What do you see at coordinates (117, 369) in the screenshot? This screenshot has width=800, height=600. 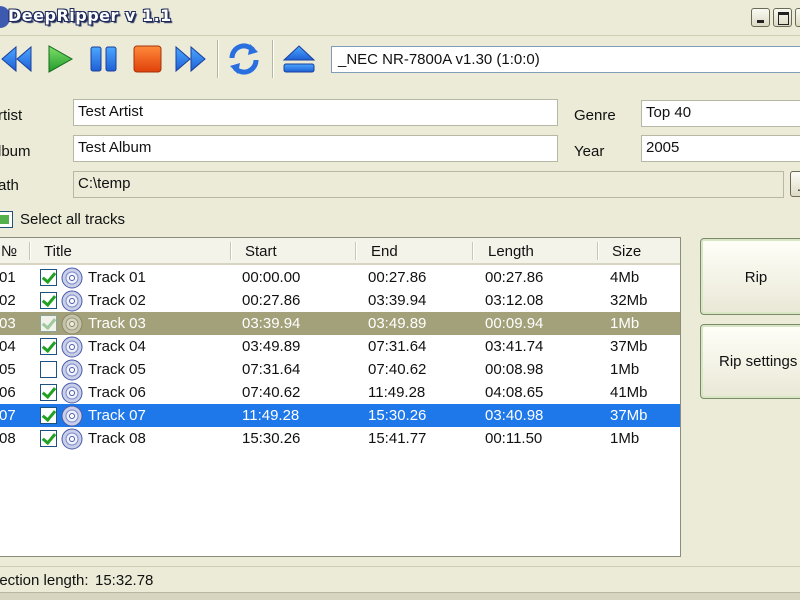 I see `track-title: Track 05` at bounding box center [117, 369].